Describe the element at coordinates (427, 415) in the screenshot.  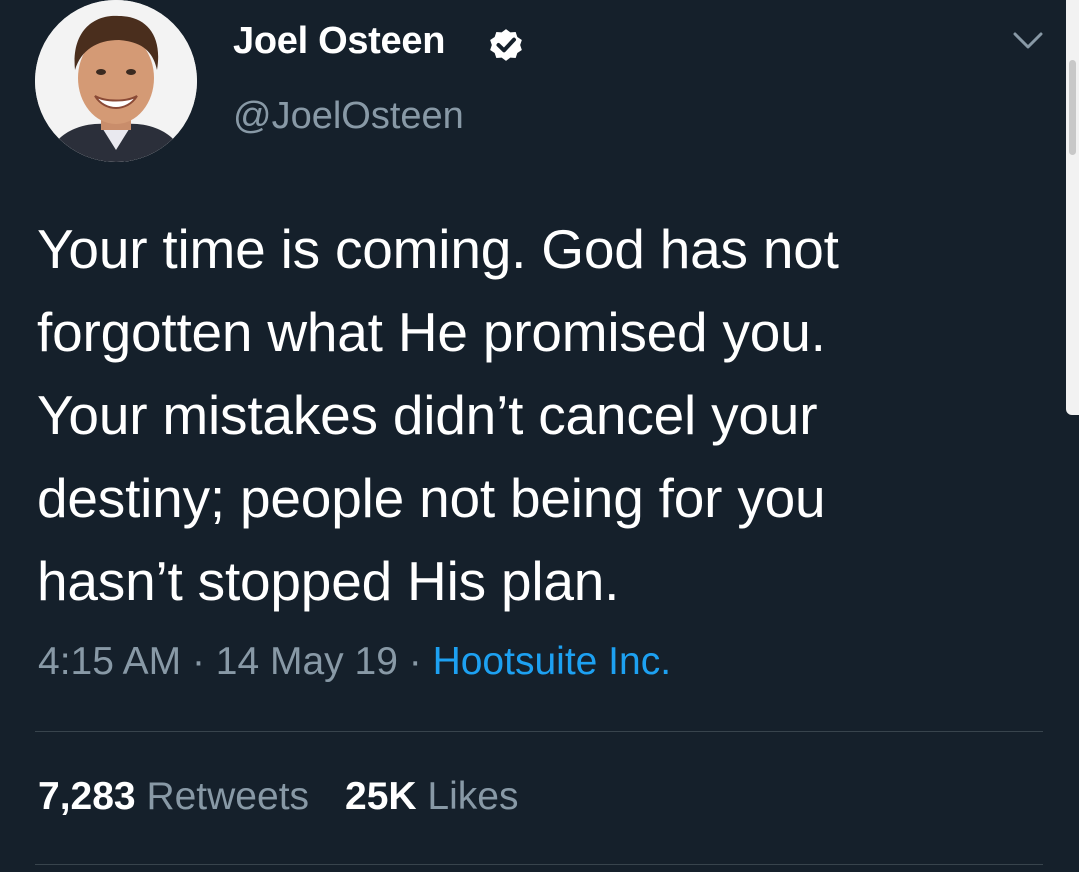
I see `tweet-text-line: Your mistakes didn’t cancel your` at that location.